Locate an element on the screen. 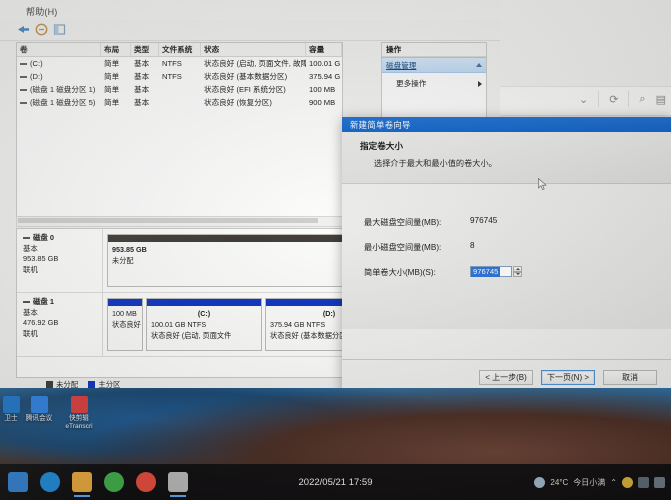 This screenshot has width=671, height=500. field-simple-volume-size: 简单卷大小(MB)(S): 976745 is located at coordinates (506, 272).